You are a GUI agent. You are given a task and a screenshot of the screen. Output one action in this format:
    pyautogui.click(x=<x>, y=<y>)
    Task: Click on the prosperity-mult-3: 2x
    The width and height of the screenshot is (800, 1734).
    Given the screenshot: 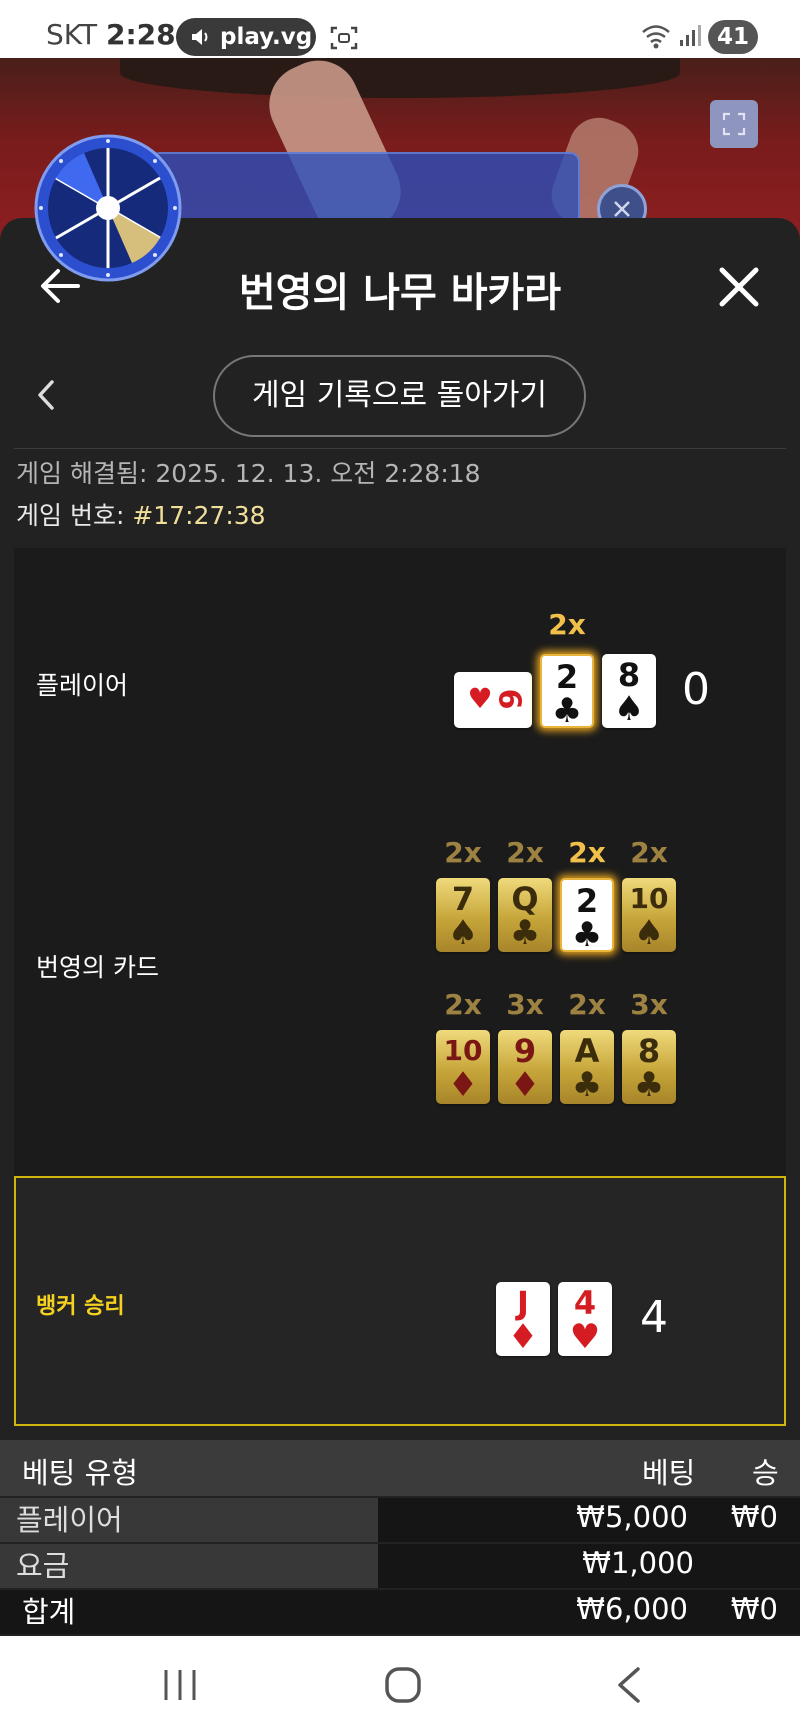 What is the action you would take?
    pyautogui.click(x=587, y=852)
    